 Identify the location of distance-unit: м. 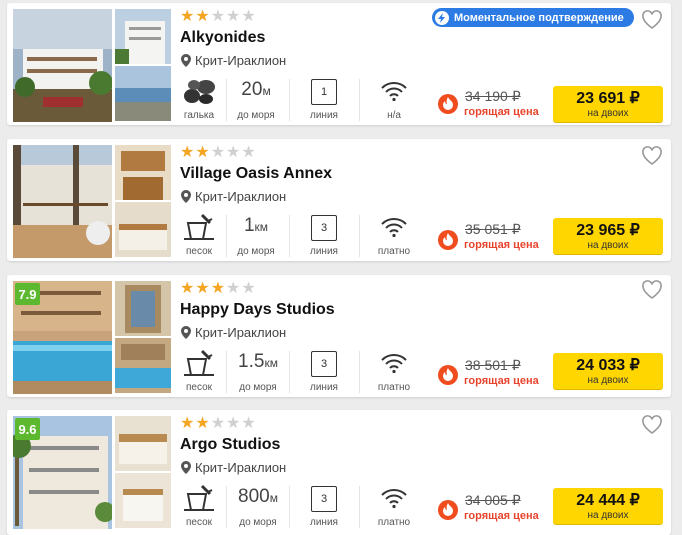
(266, 91).